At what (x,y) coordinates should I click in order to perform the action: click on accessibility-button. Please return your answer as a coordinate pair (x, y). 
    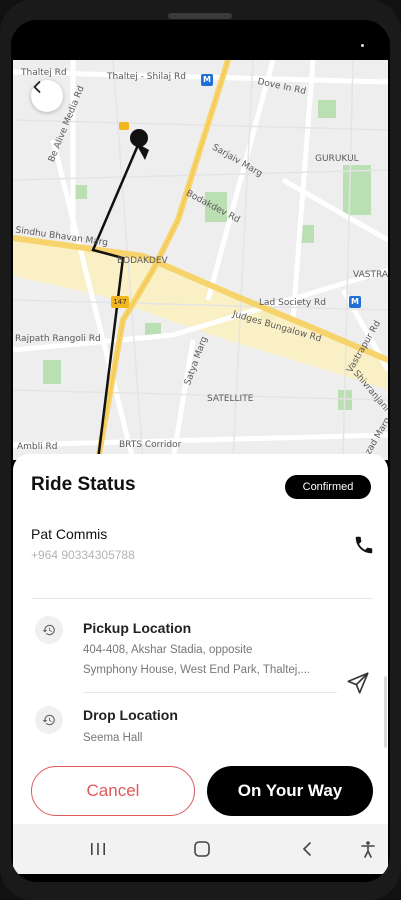
    Looking at the image, I should click on (368, 849).